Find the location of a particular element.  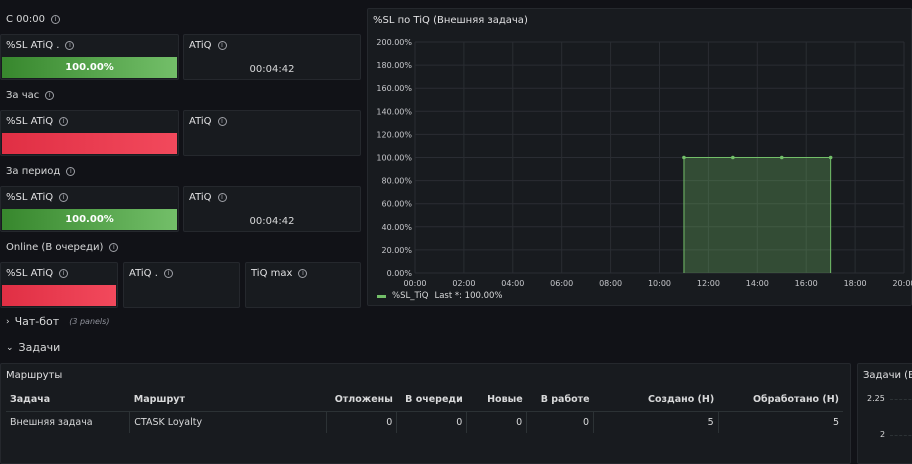

y-tick-label: 180.00% is located at coordinates (394, 65).